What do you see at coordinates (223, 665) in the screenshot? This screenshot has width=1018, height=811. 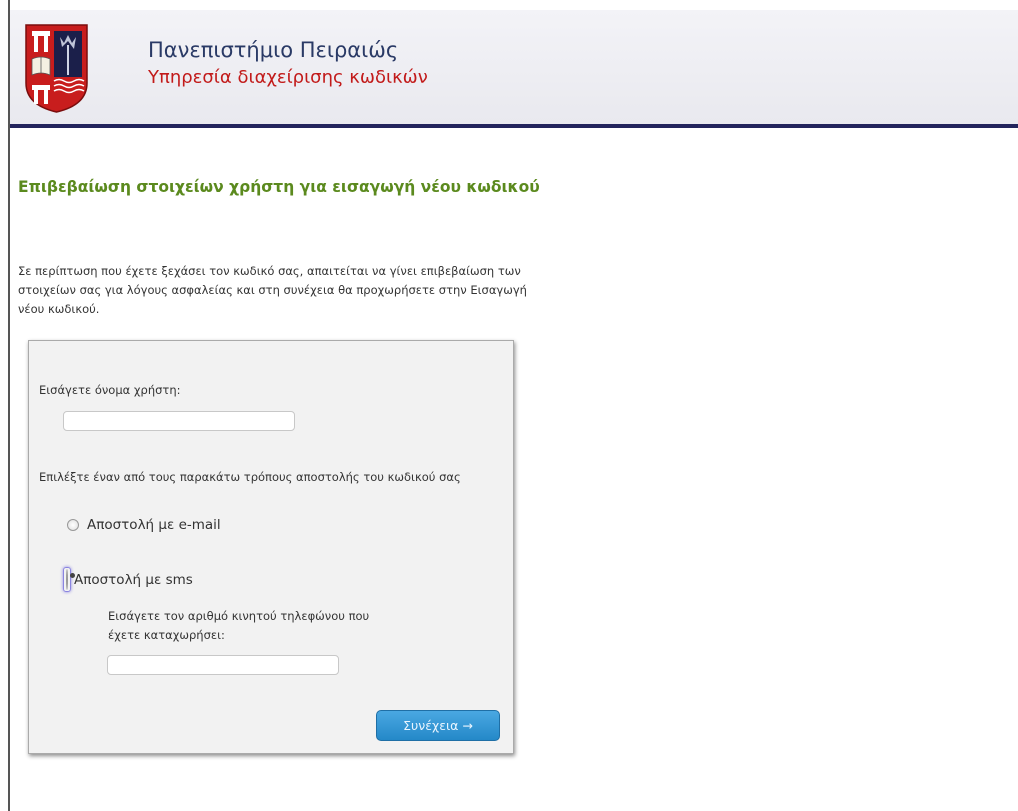 I see `phone-input` at bounding box center [223, 665].